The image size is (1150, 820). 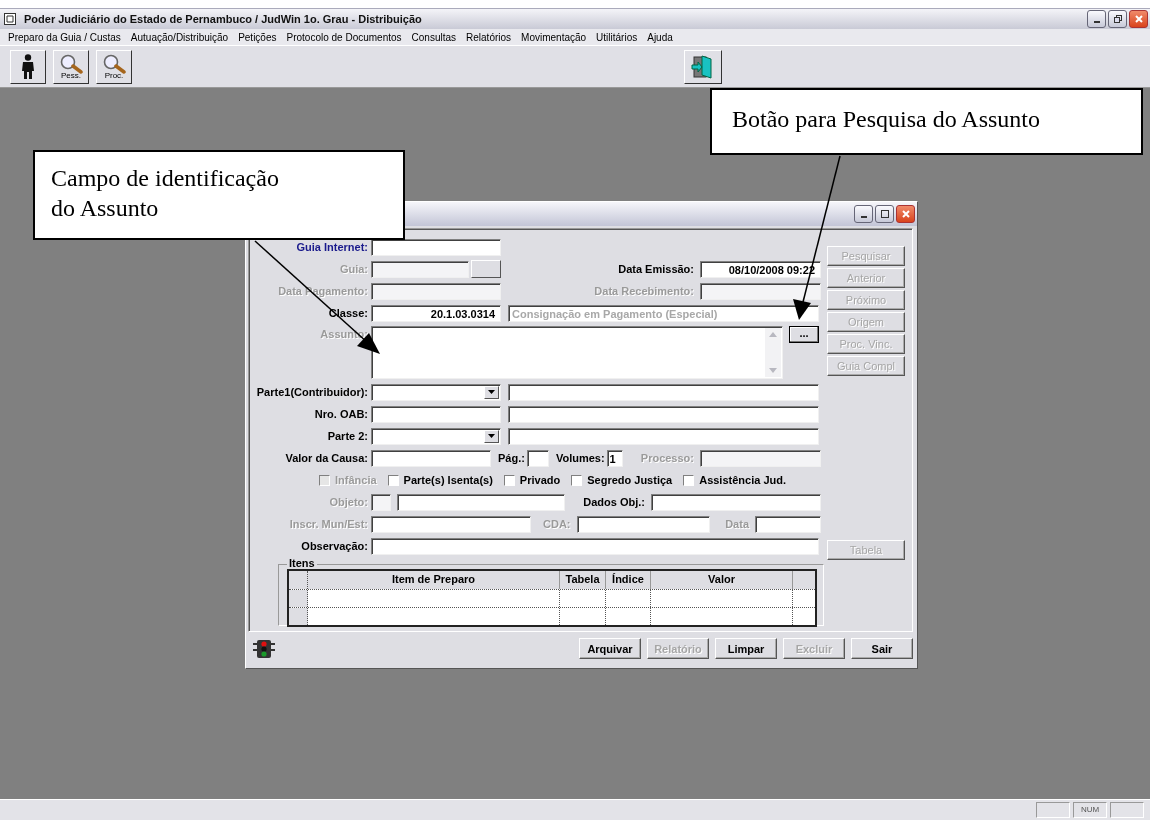 I want to click on callout-box: Campo de identificação do Assunto, so click(x=219, y=195).